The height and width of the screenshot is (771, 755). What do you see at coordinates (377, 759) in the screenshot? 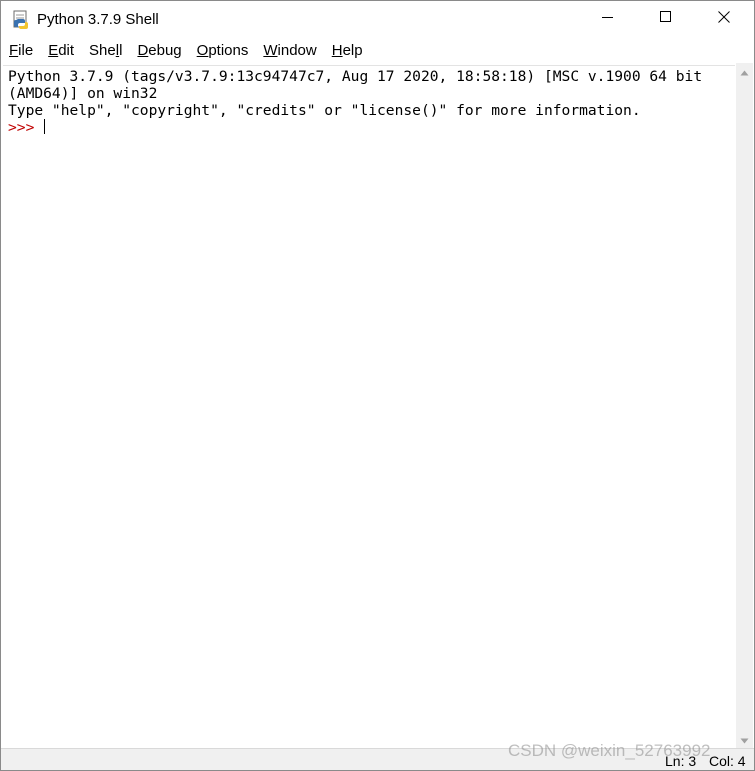
I see `status-bar: Ln: 3 Col: 4` at bounding box center [377, 759].